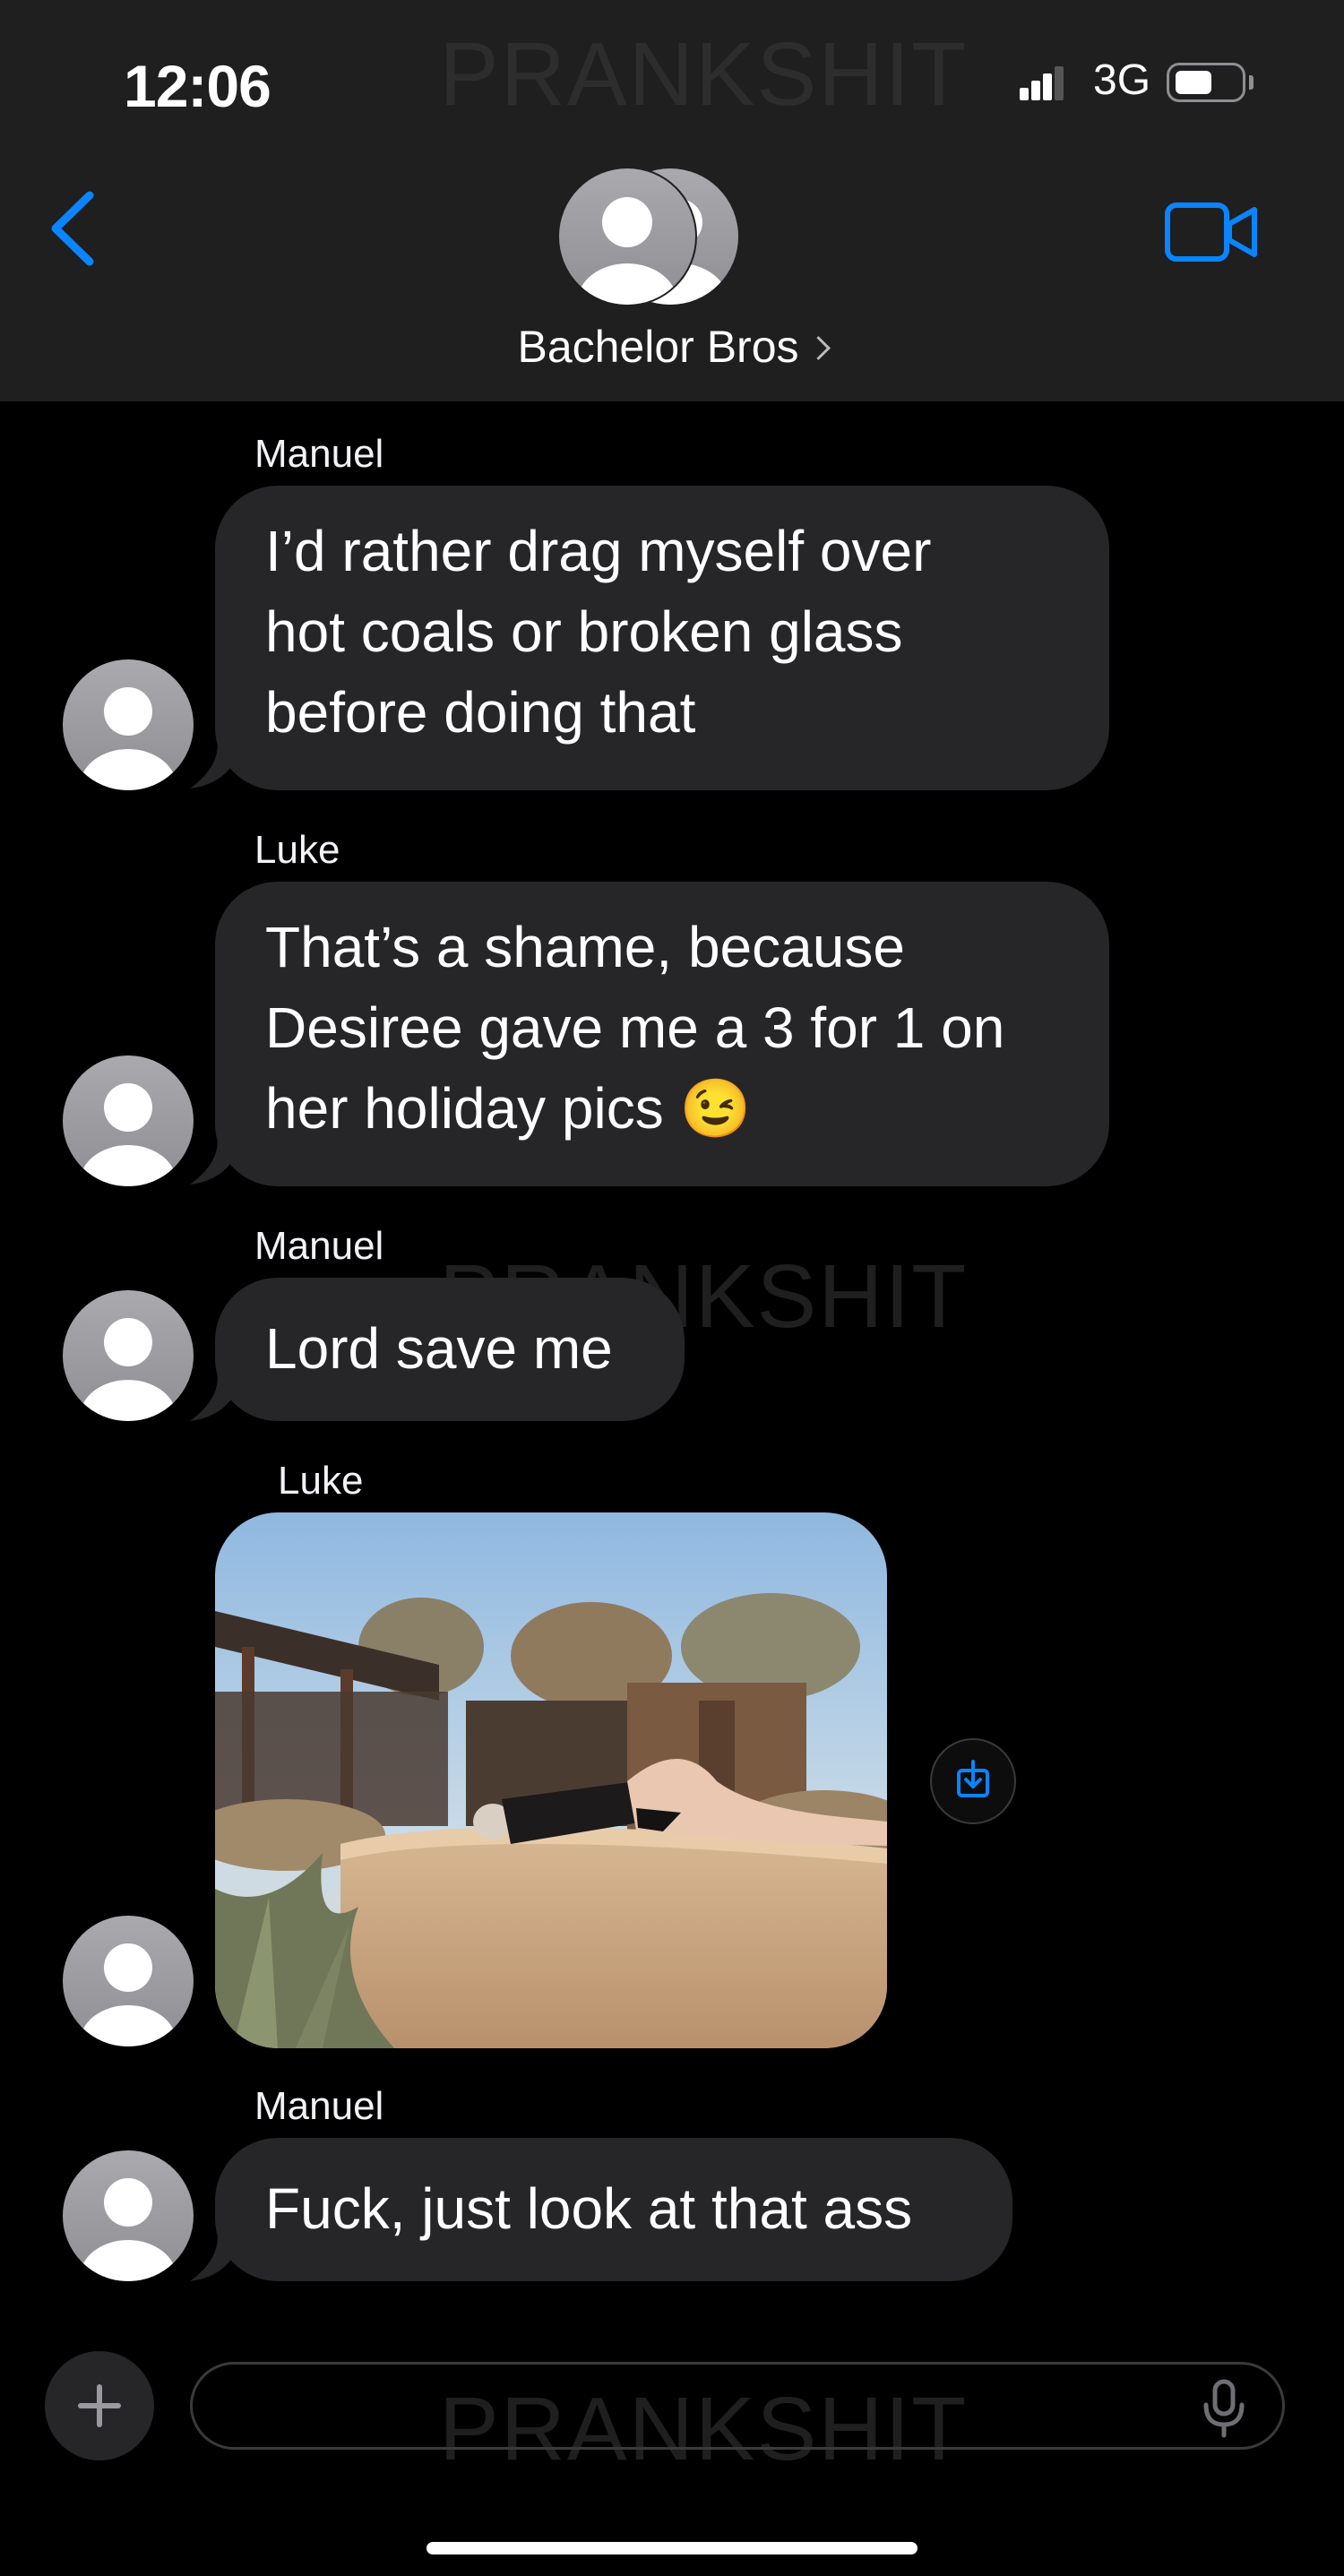 This screenshot has width=1344, height=2576. I want to click on message-line: Lord save me, so click(439, 1349).